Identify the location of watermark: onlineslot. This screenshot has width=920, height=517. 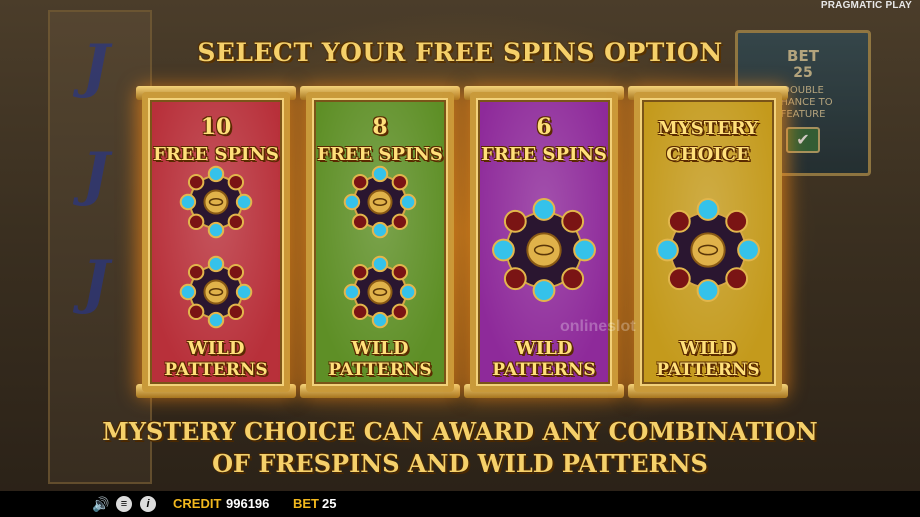
(598, 326).